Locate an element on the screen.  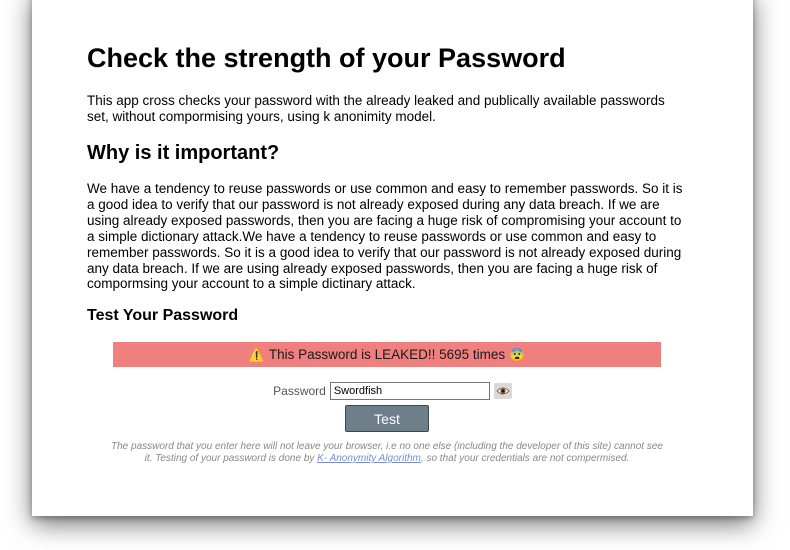
why-heading: Why is it important? is located at coordinates (183, 153).